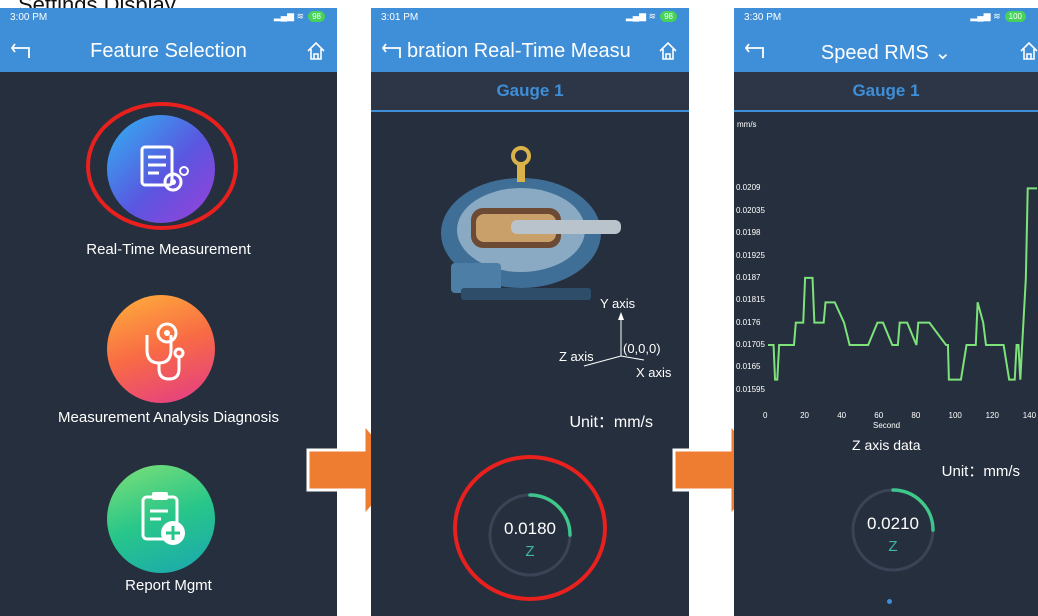 The image size is (1038, 616). Describe the element at coordinates (168, 249) in the screenshot. I see `menu-item-label: Real-Time Measurement` at that location.